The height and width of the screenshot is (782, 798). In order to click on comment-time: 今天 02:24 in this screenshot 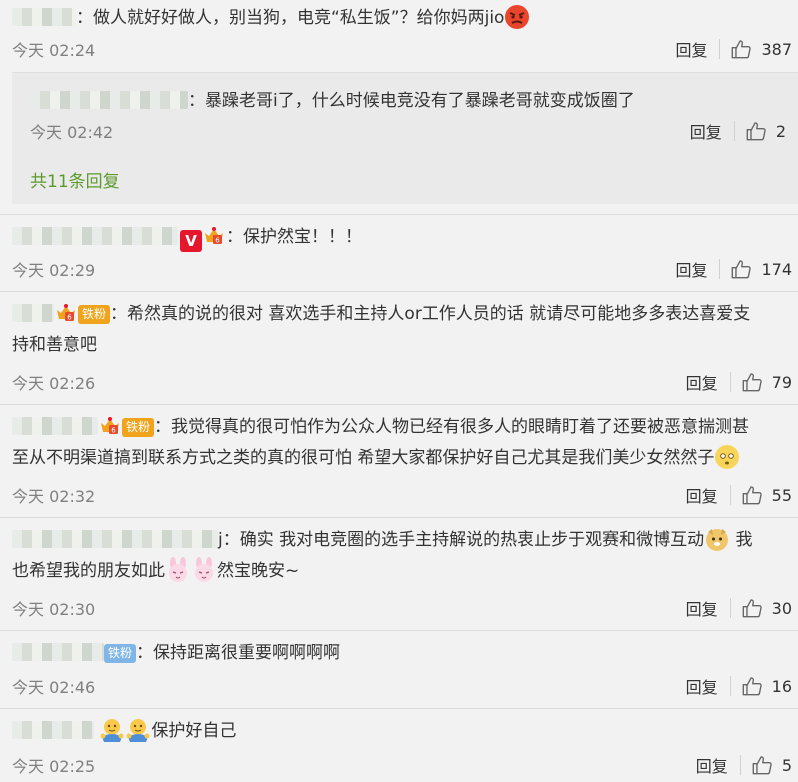, I will do `click(54, 50)`.